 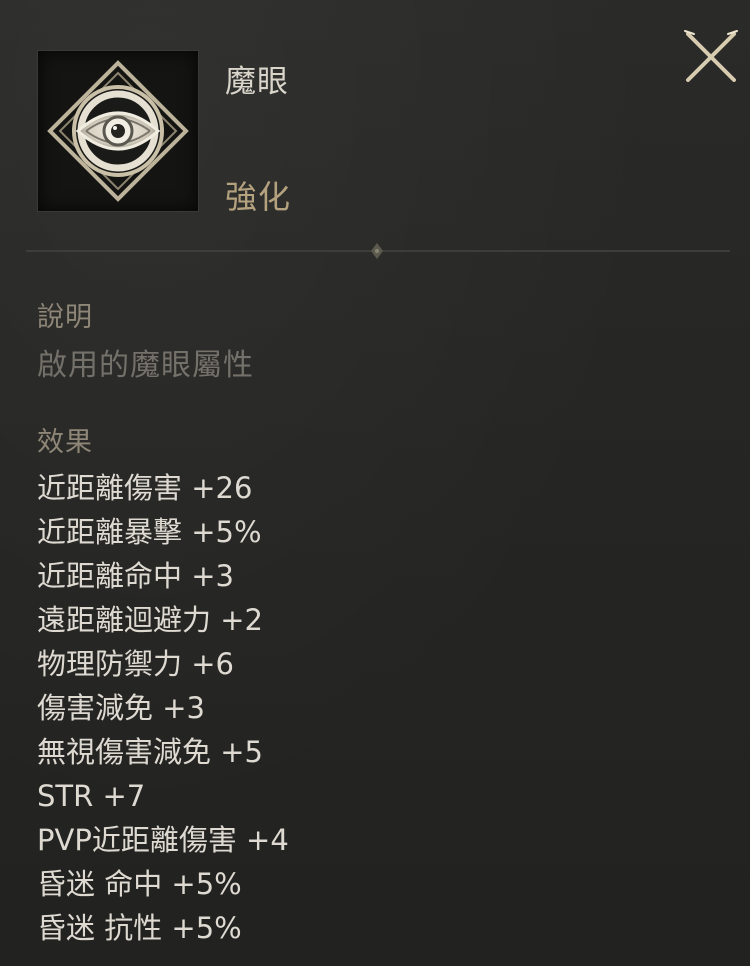 What do you see at coordinates (65, 317) in the screenshot?
I see `description-label: 說明` at bounding box center [65, 317].